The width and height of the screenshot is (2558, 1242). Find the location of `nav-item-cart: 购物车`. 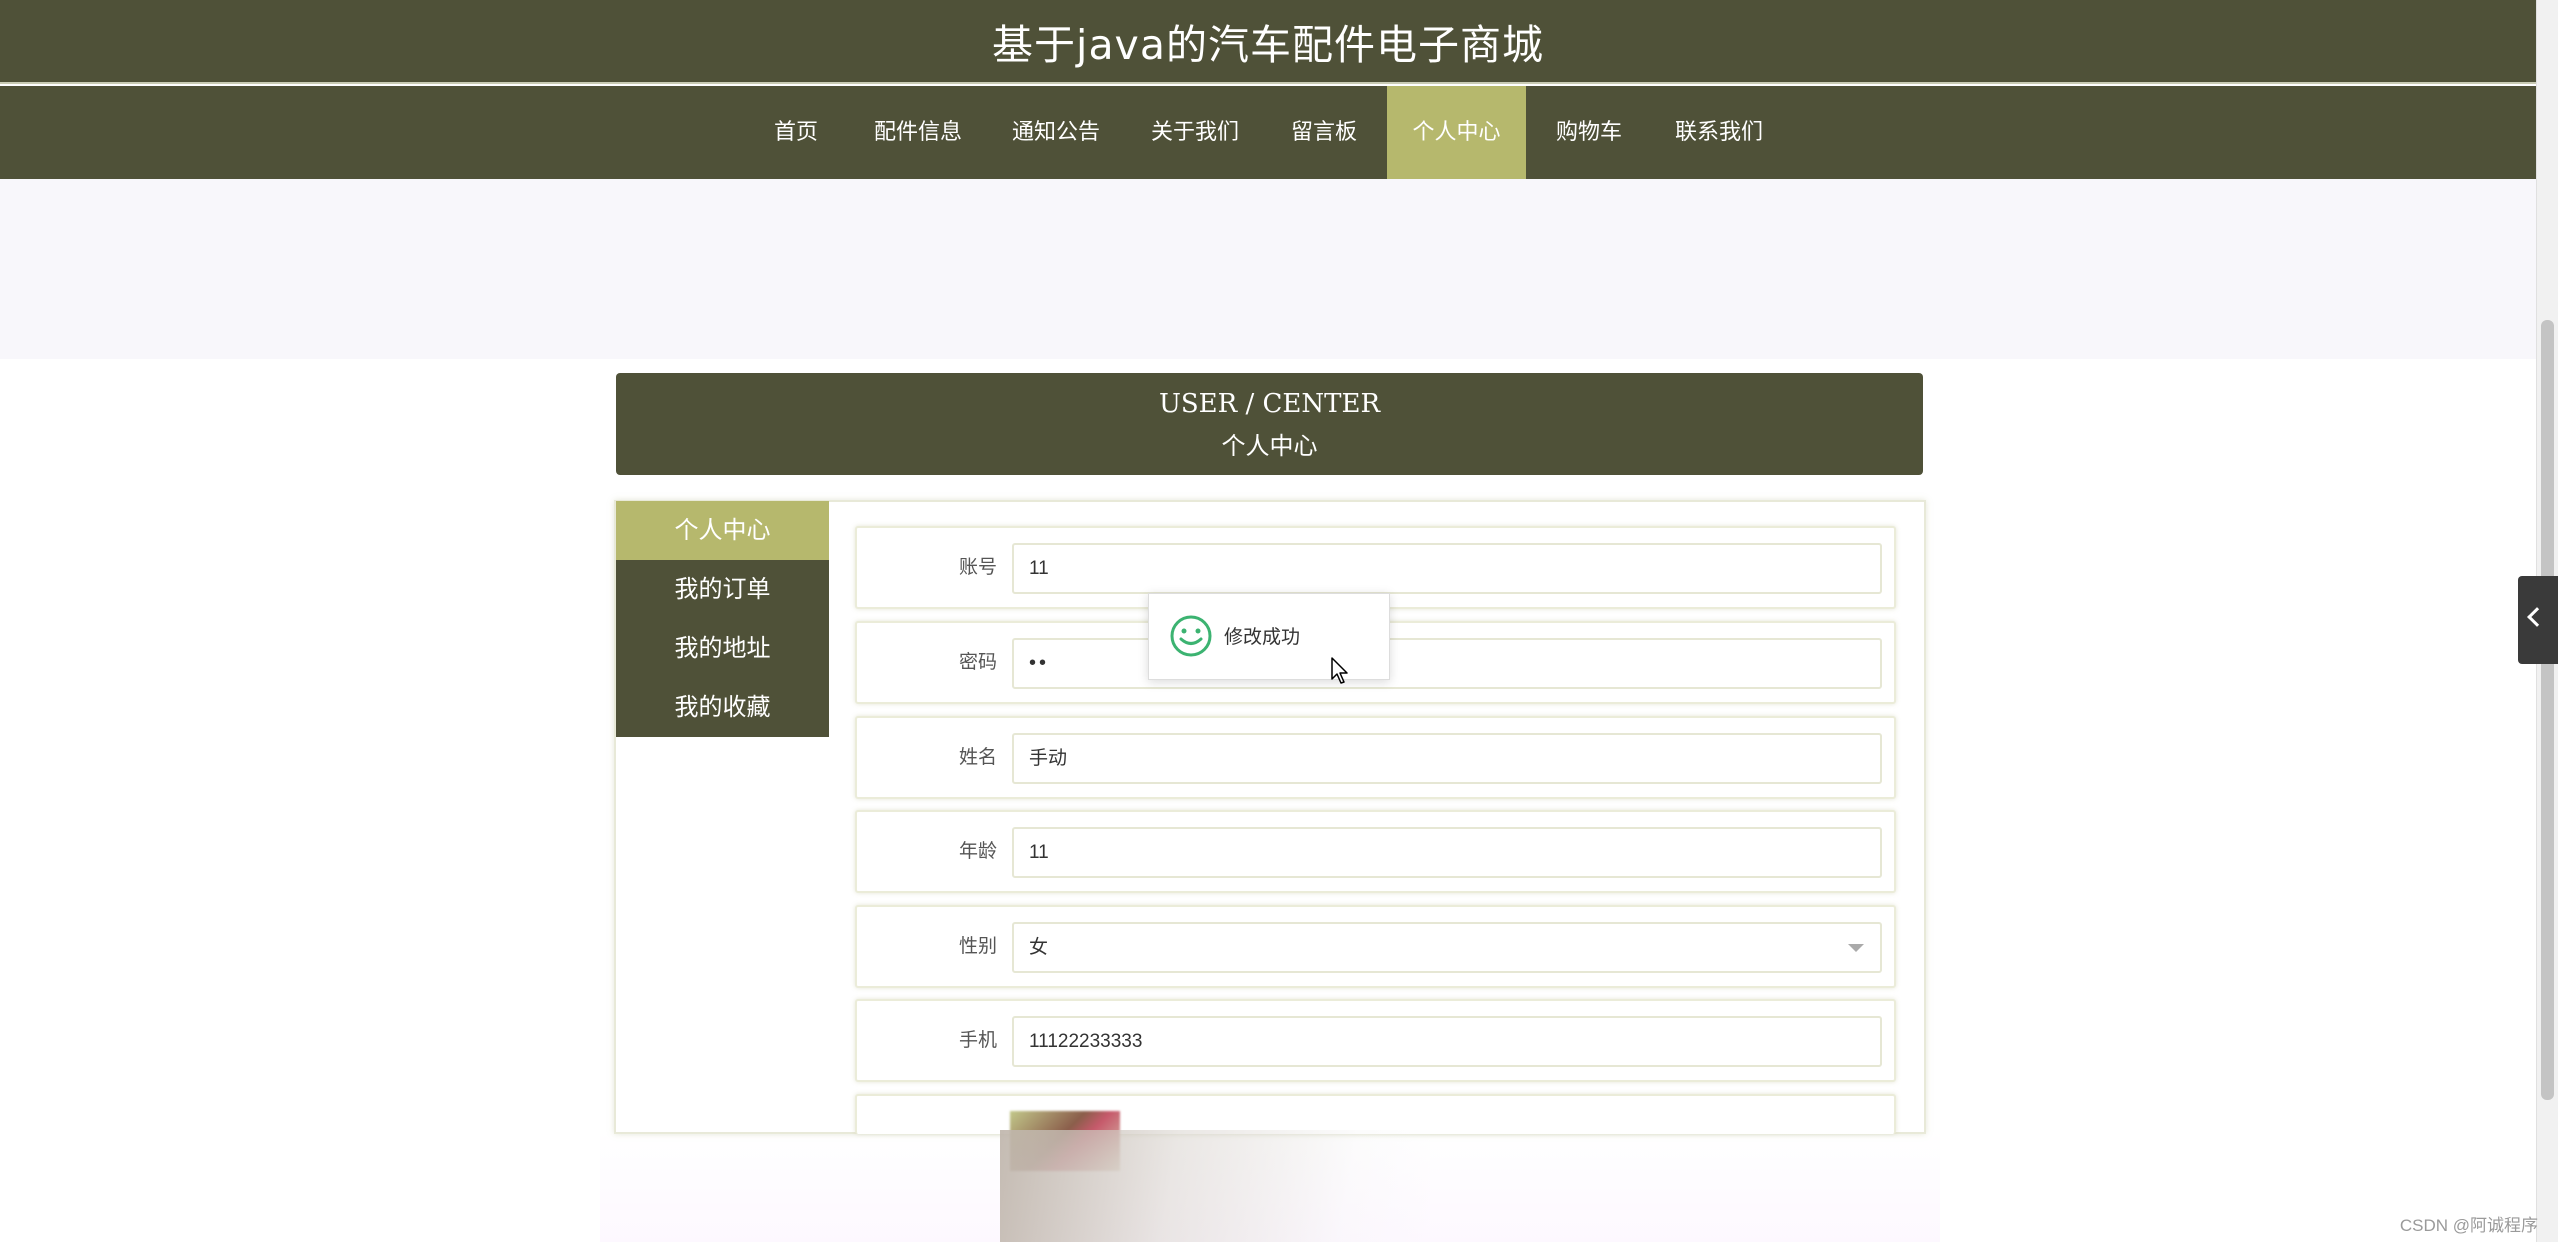

nav-item-cart: 购物车 is located at coordinates (1589, 132).